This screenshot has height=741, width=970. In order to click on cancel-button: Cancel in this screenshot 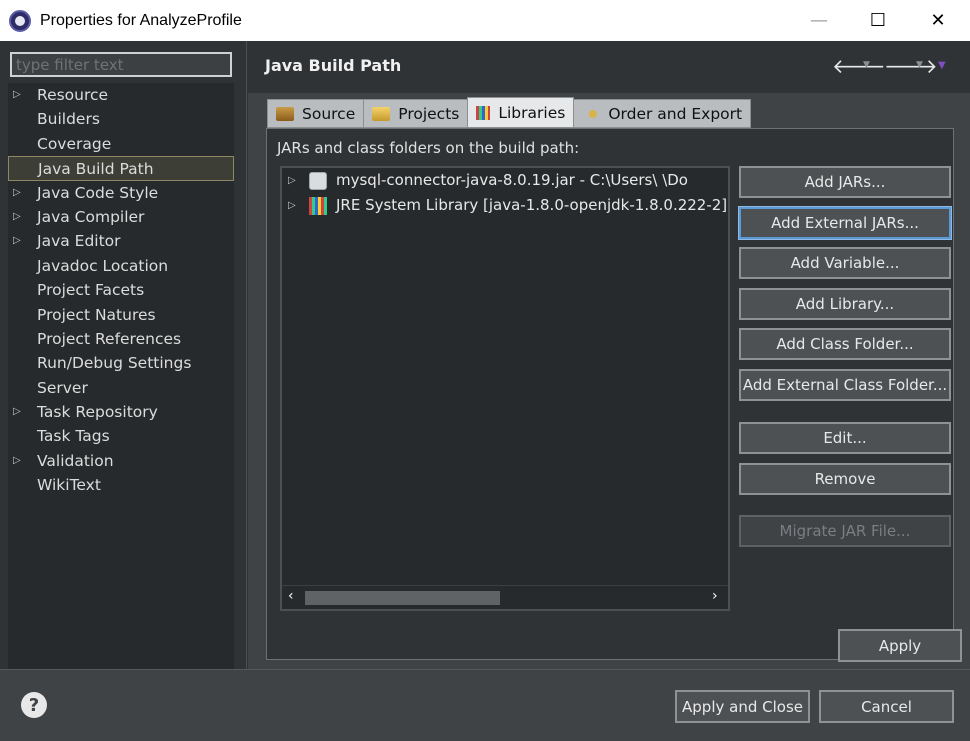, I will do `click(886, 706)`.